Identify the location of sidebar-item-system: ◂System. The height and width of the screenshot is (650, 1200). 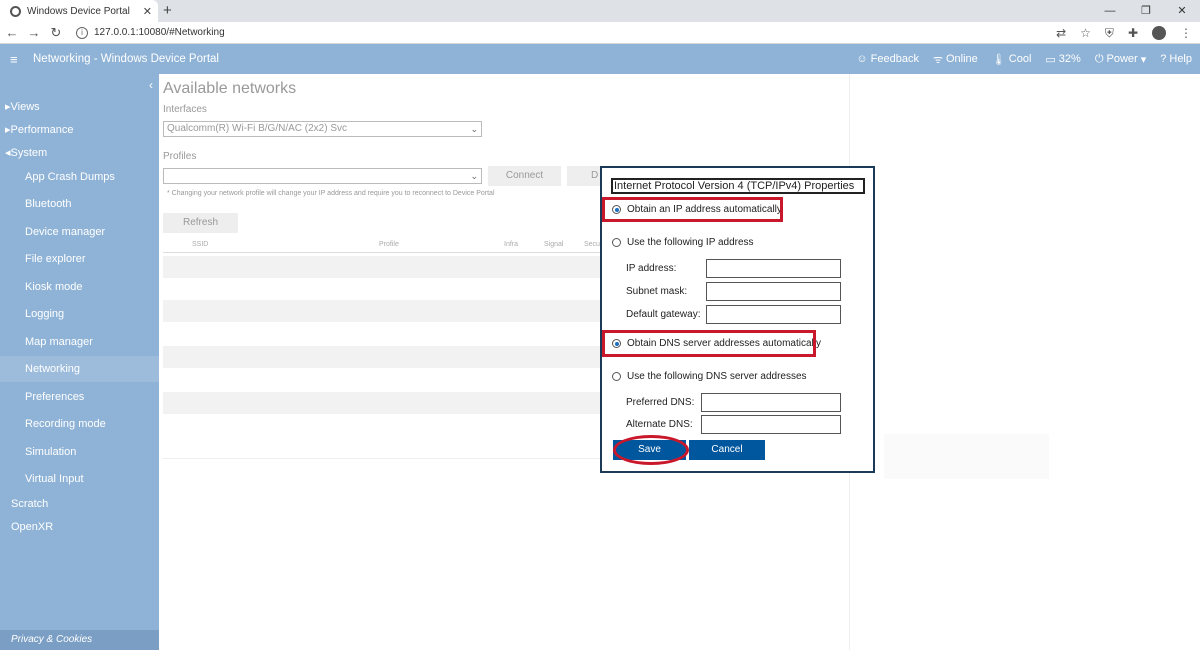
(26, 152).